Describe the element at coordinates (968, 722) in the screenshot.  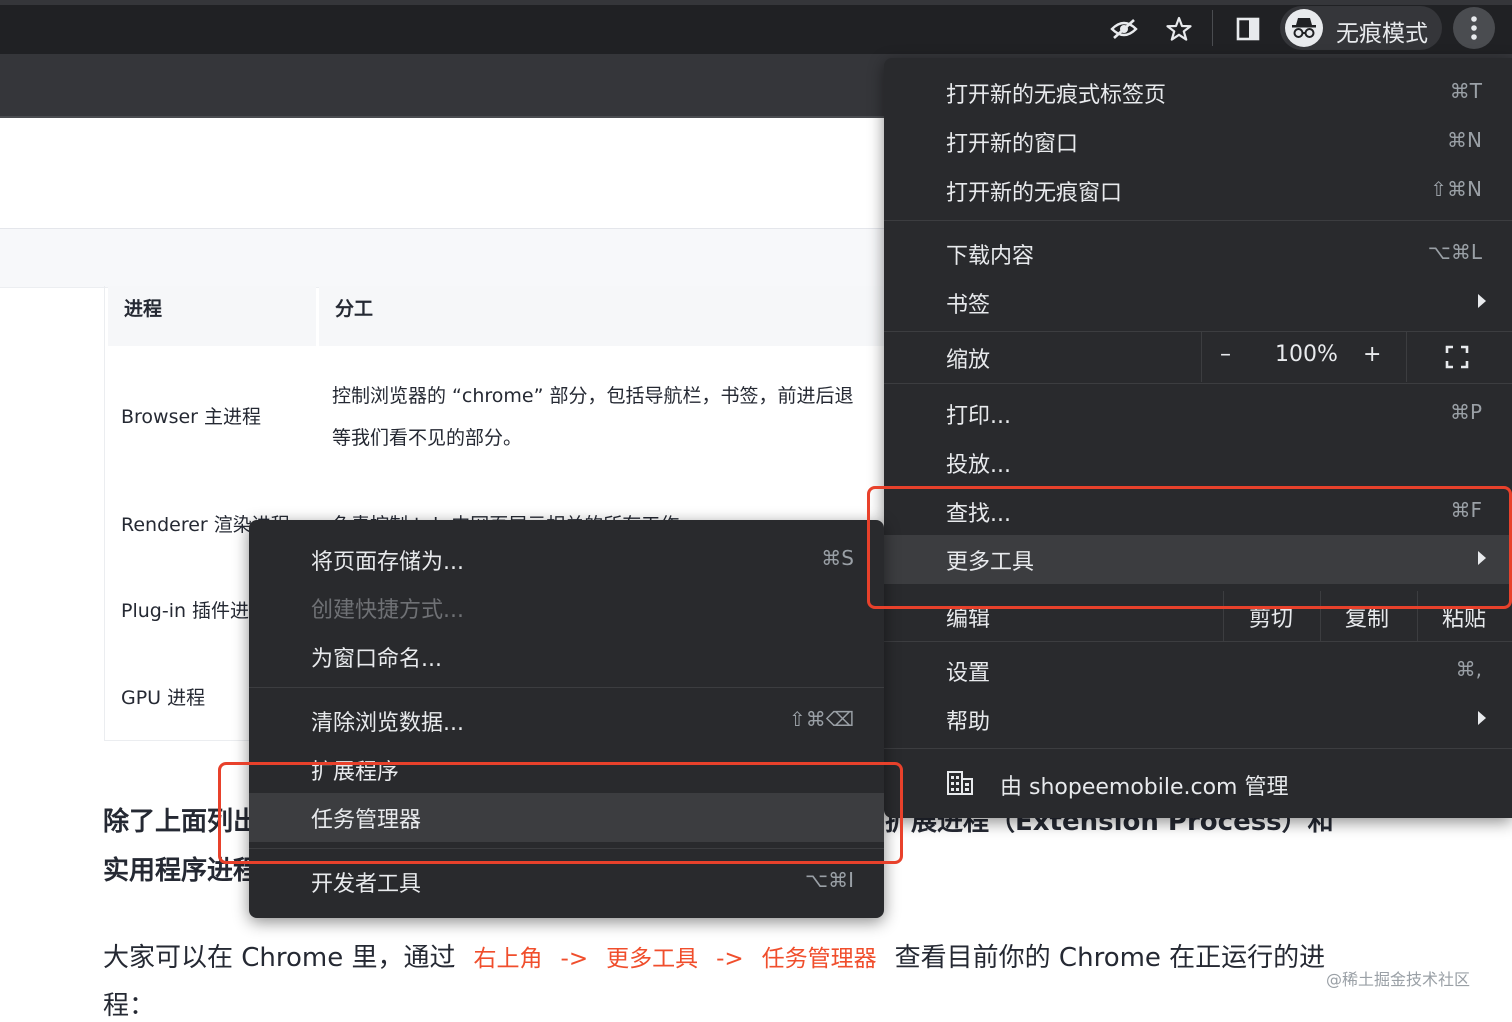
I see `menu-item-label: 帮助` at that location.